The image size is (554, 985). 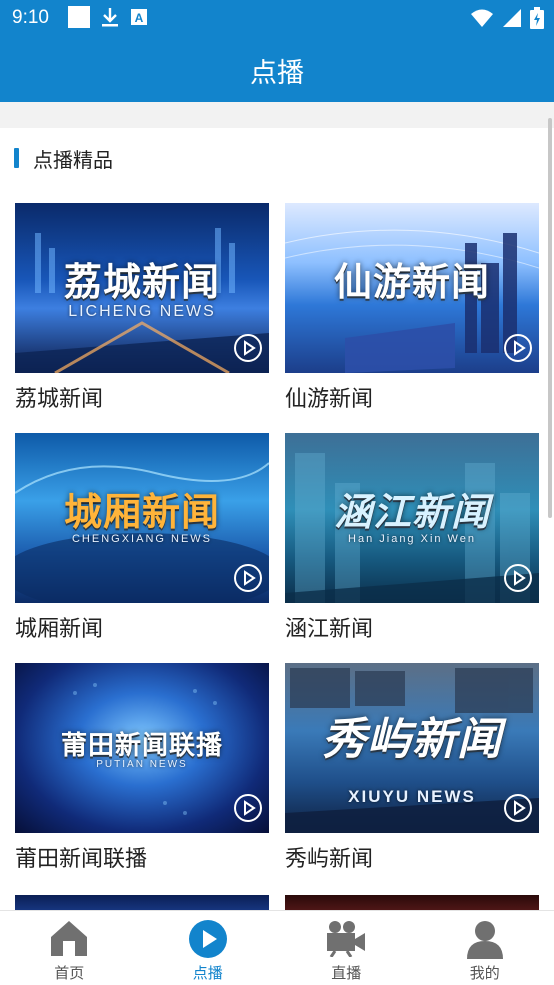 I want to click on download-icon, so click(x=110, y=17).